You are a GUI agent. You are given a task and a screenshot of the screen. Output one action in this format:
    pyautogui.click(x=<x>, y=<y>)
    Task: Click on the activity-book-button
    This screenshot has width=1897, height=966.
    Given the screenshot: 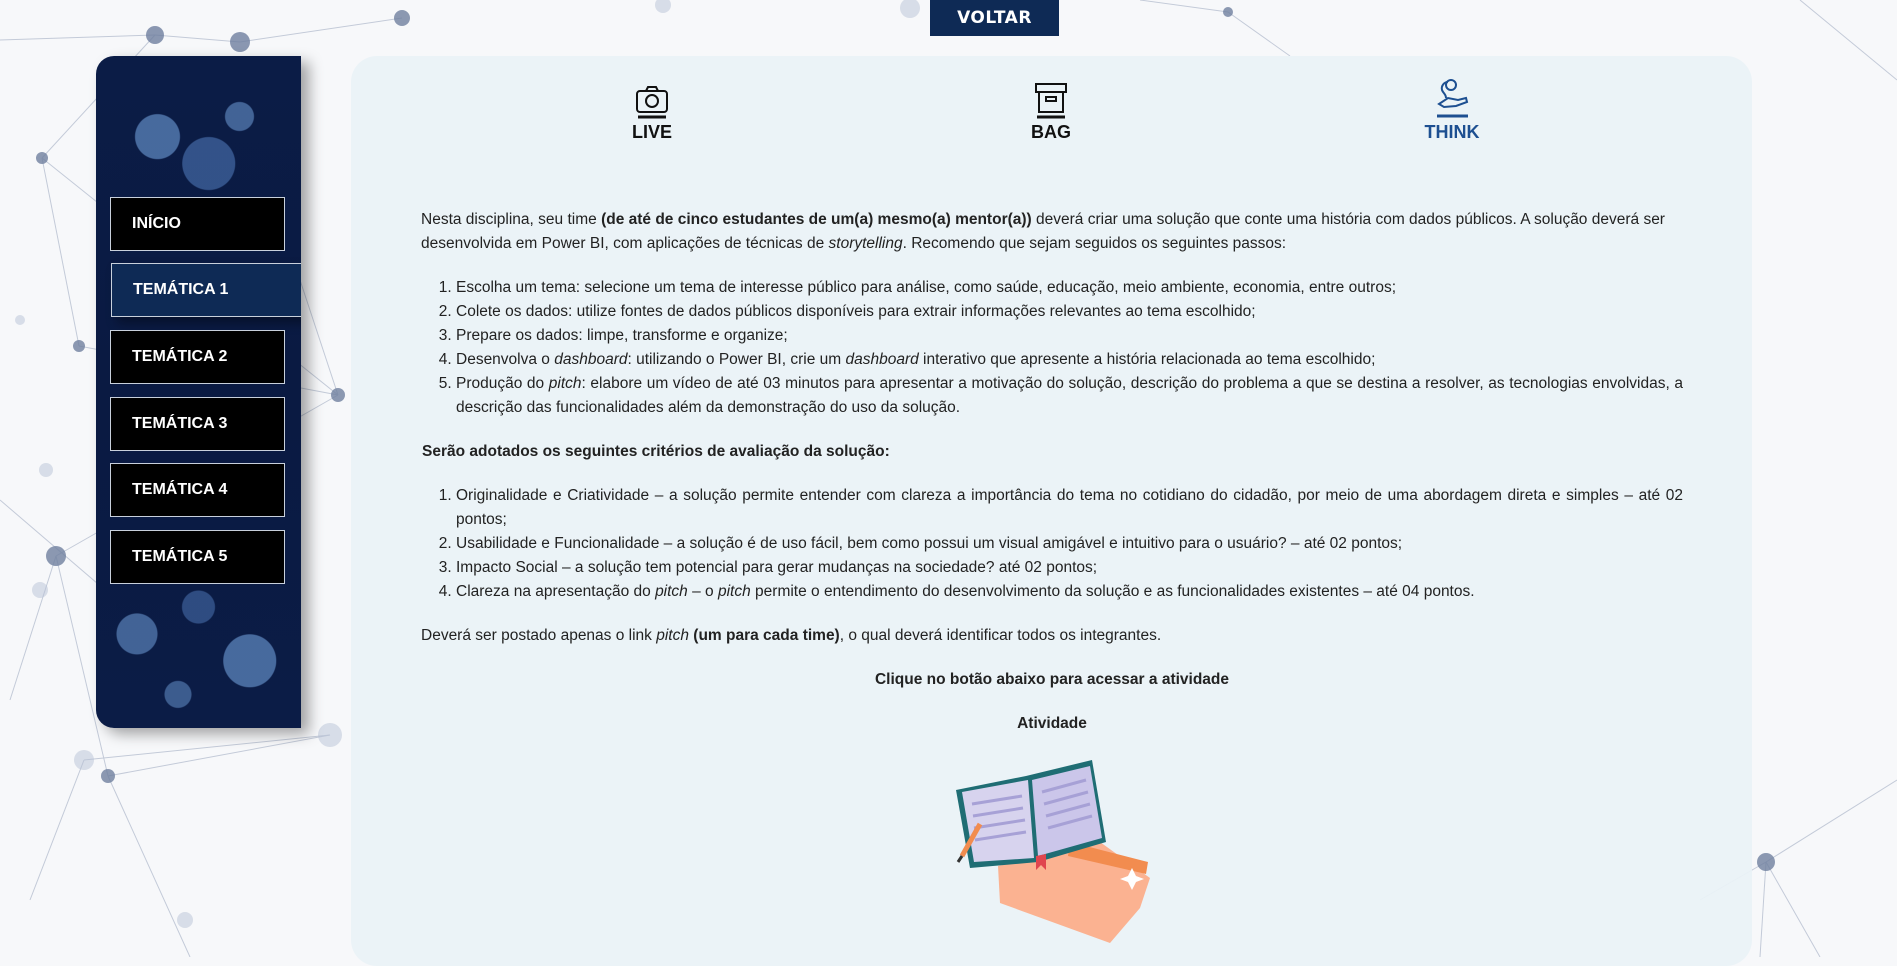 What is the action you would take?
    pyautogui.click(x=1050, y=853)
    